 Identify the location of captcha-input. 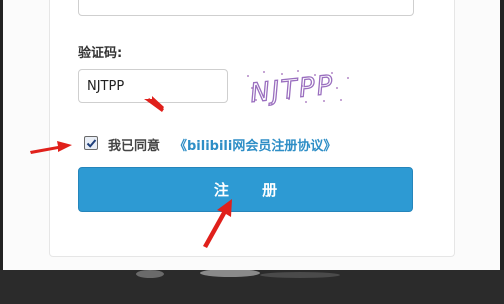
(153, 86).